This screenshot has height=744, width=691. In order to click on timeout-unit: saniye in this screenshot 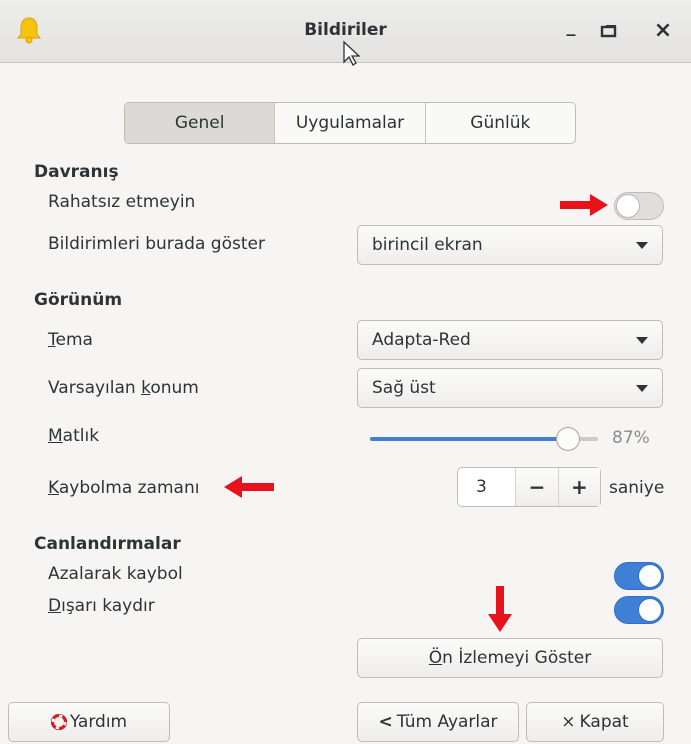, I will do `click(637, 488)`.